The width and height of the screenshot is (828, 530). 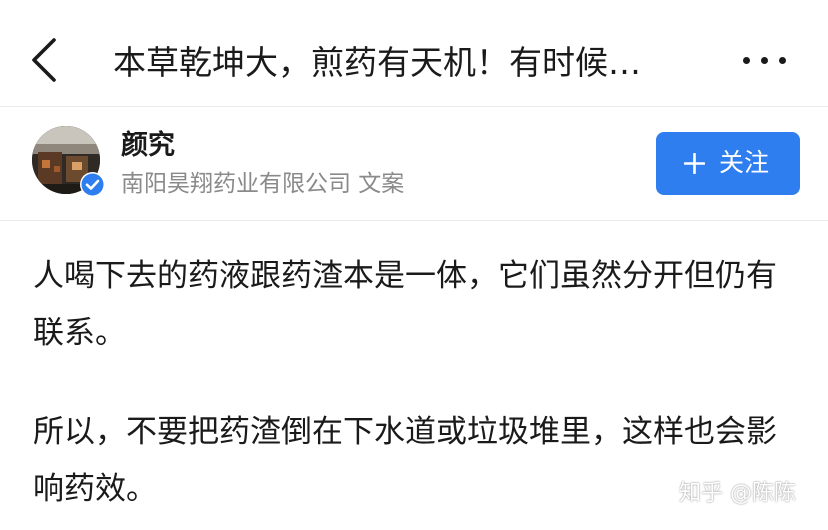 What do you see at coordinates (148, 146) in the screenshot?
I see `author-name: 颜究` at bounding box center [148, 146].